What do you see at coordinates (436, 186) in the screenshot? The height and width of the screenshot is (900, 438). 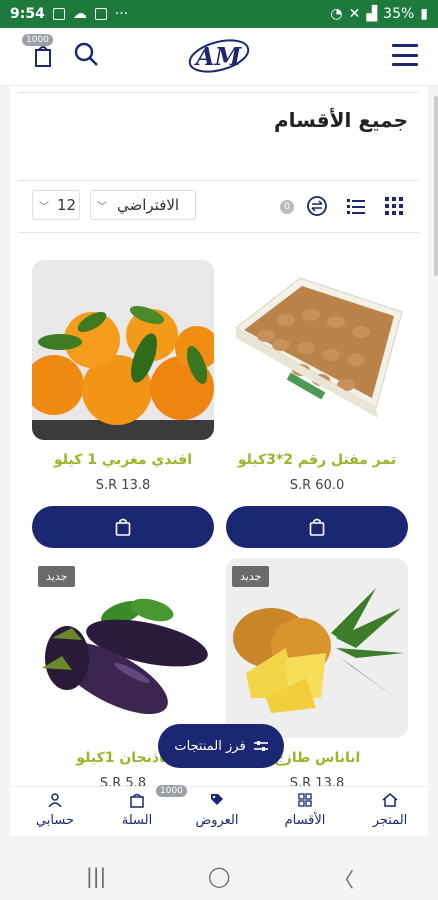 I see `scrollbar` at bounding box center [436, 186].